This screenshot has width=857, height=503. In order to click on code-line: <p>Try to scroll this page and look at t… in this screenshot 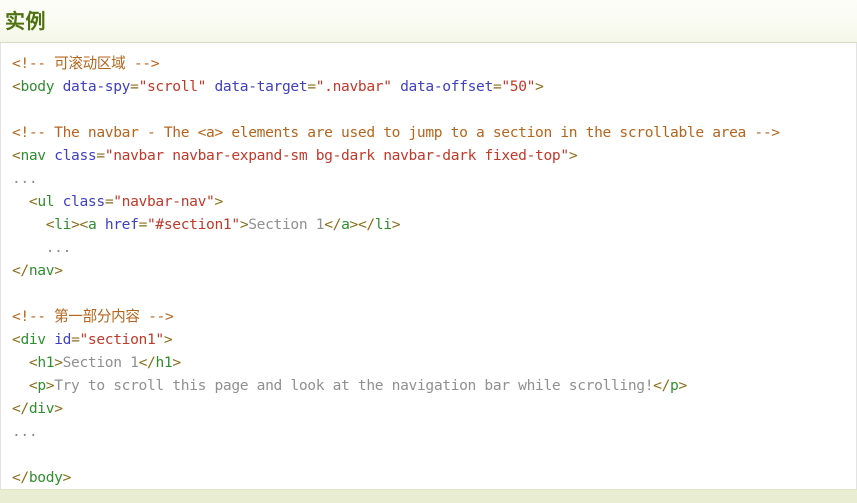, I will do `click(434, 385)`.